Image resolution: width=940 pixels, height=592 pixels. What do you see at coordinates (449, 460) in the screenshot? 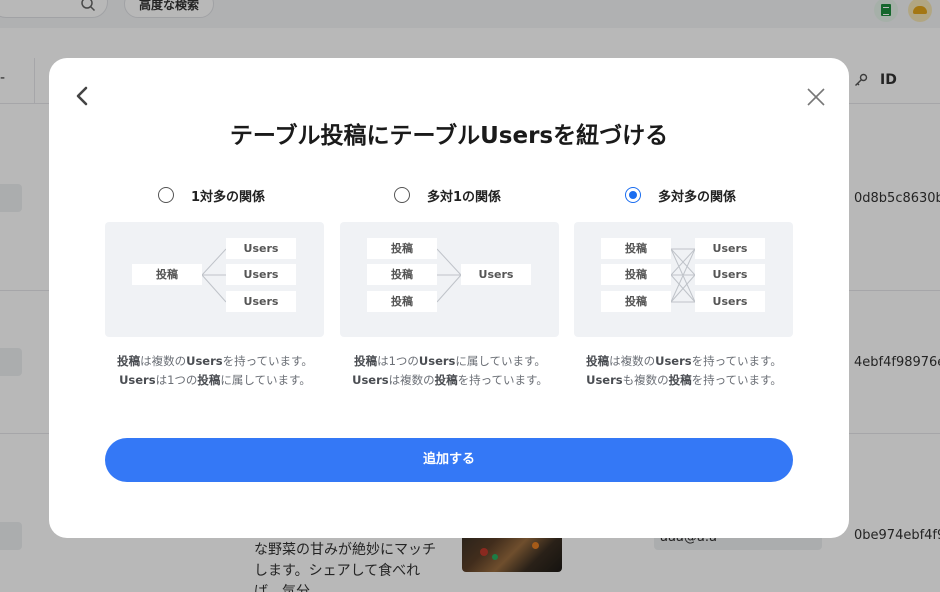
I see `add-button: 追加する` at bounding box center [449, 460].